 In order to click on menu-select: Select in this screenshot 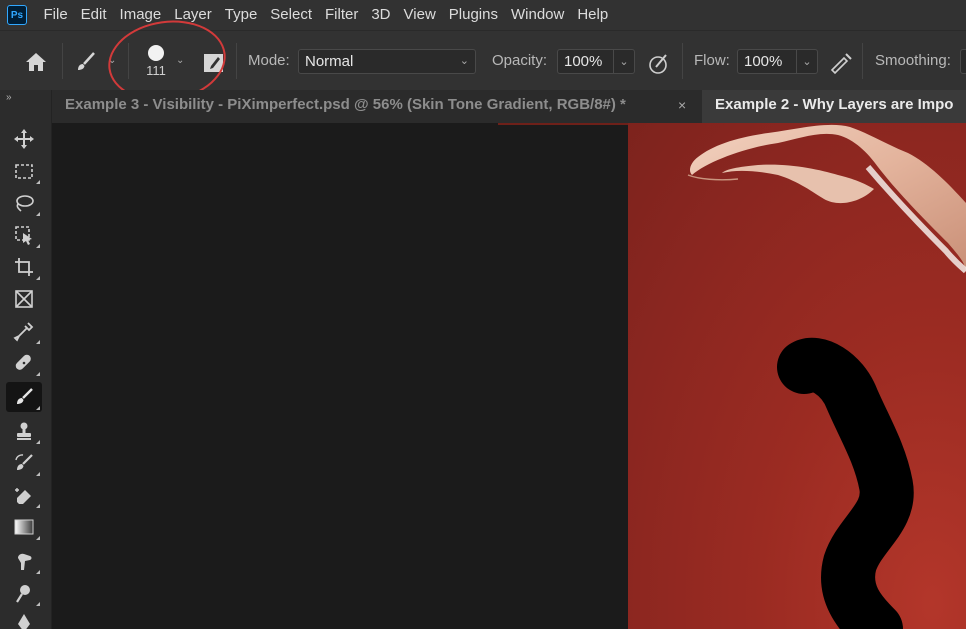, I will do `click(291, 15)`.